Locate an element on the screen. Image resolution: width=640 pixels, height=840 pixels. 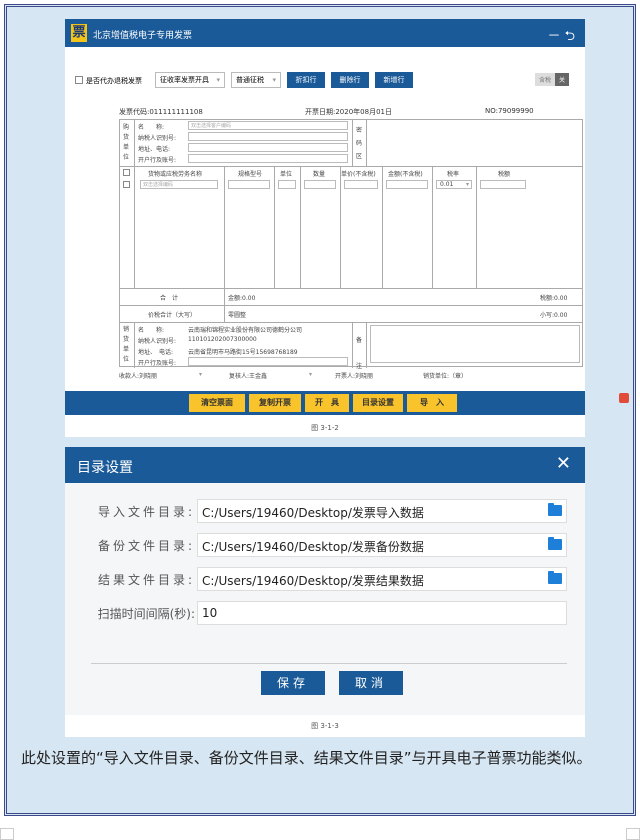
tax-rate-value: 0.01 is located at coordinates (447, 184).